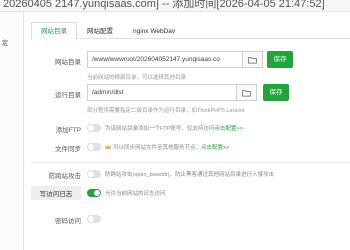 This screenshot has height=250, width=350. Describe the element at coordinates (190, 193) in the screenshot. I see `write-log-row: 写访问日志 允许当前网站的日志访问` at that location.